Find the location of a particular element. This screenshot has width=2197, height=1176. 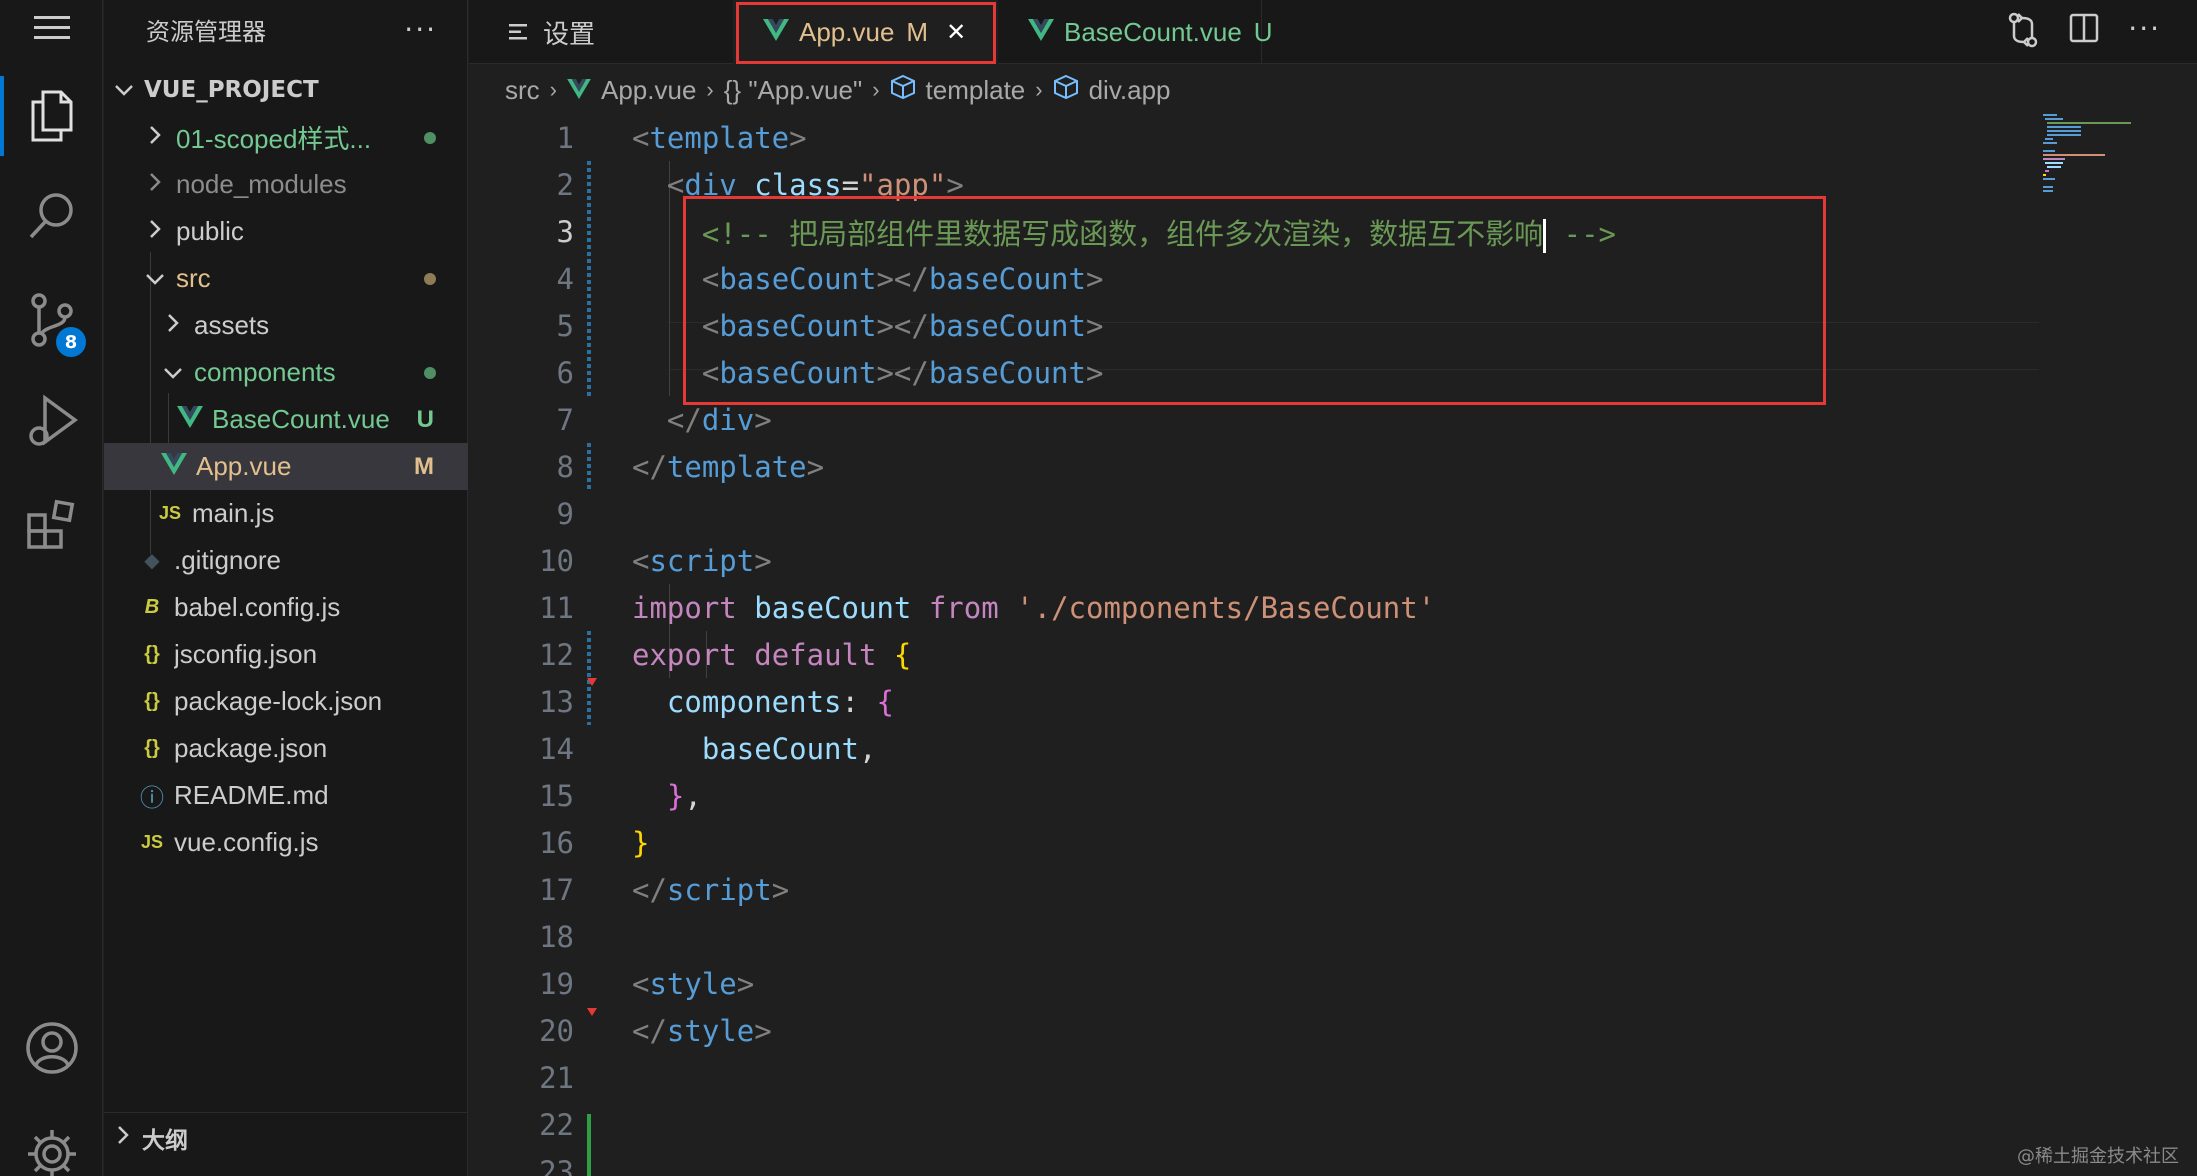

tree-file-babel-config: B babel.config.js is located at coordinates (286, 607).